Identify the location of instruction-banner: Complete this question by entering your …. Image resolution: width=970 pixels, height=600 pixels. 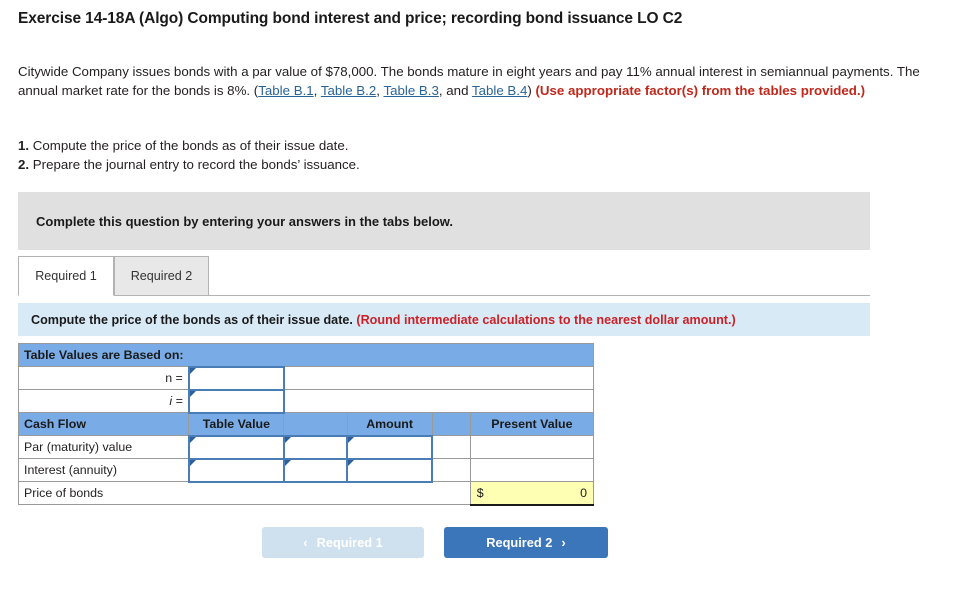
(444, 221).